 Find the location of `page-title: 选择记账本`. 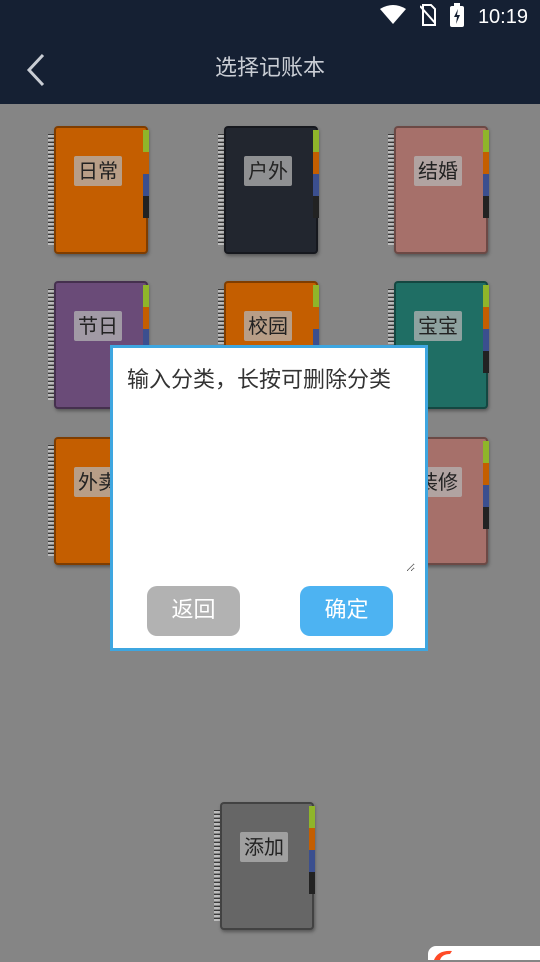

page-title: 选择记账本 is located at coordinates (269, 68).